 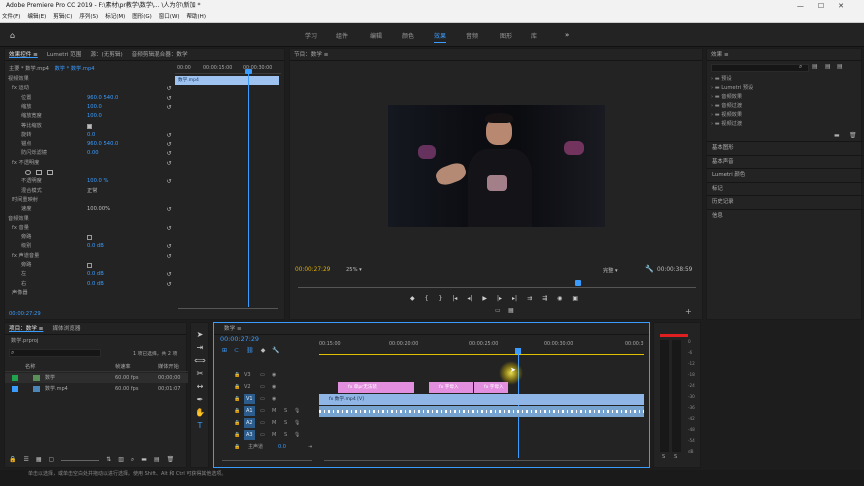 I want to click on effect-param-value: 100.00%, so click(x=98, y=209).